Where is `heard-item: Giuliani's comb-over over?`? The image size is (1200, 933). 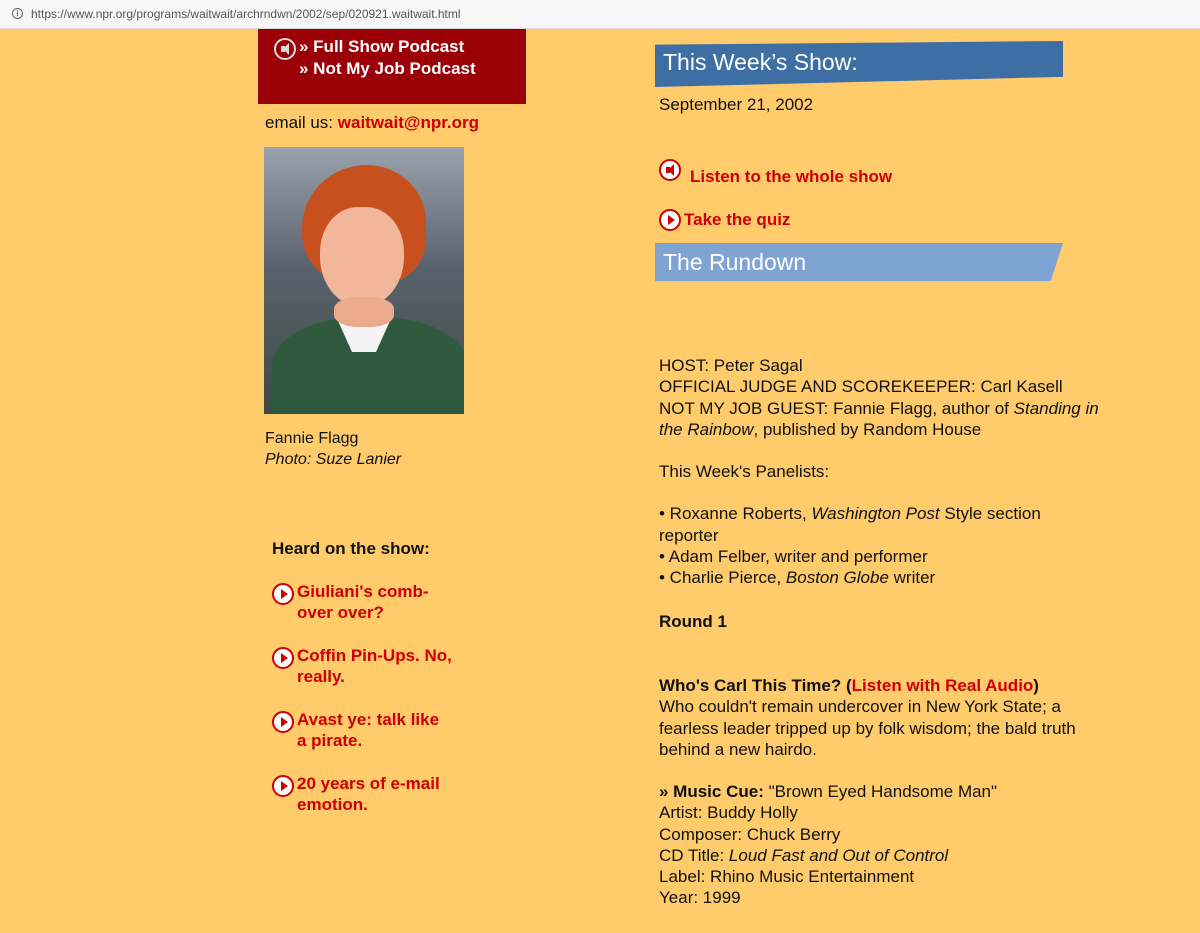
heard-item: Giuliani's comb-over over? is located at coordinates (379, 602).